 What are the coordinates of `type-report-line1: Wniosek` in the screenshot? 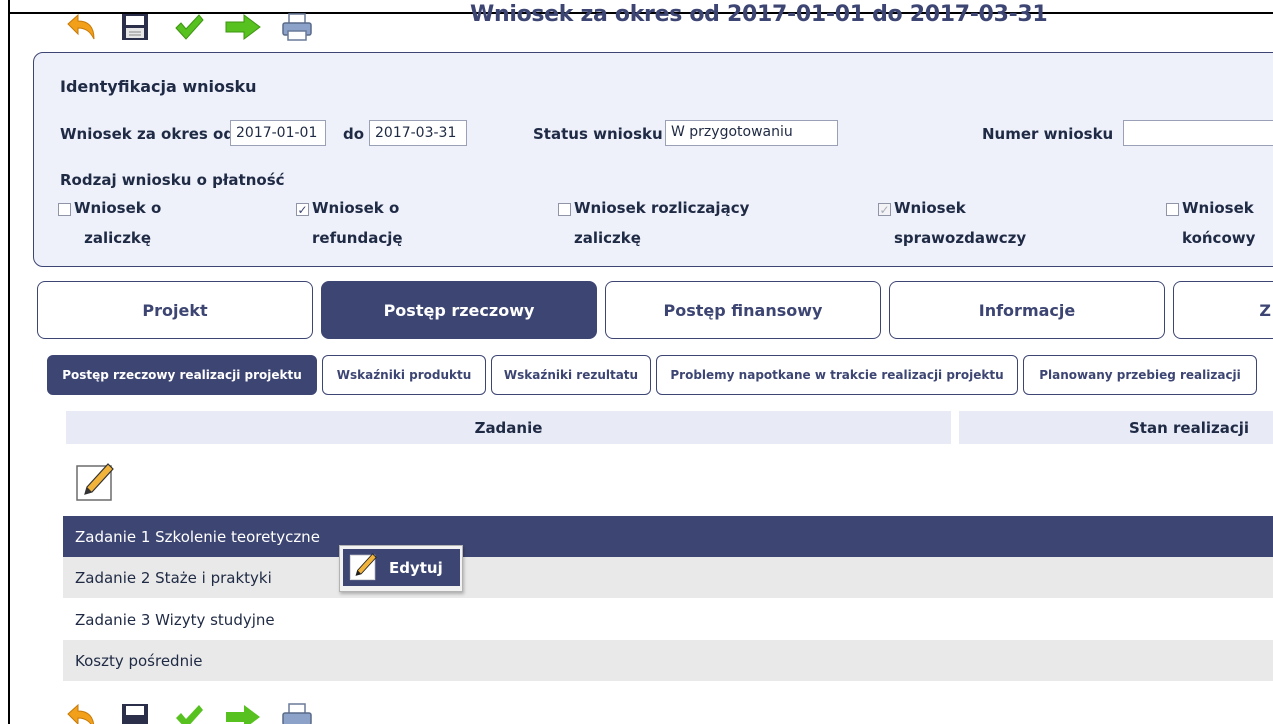 It's located at (930, 208).